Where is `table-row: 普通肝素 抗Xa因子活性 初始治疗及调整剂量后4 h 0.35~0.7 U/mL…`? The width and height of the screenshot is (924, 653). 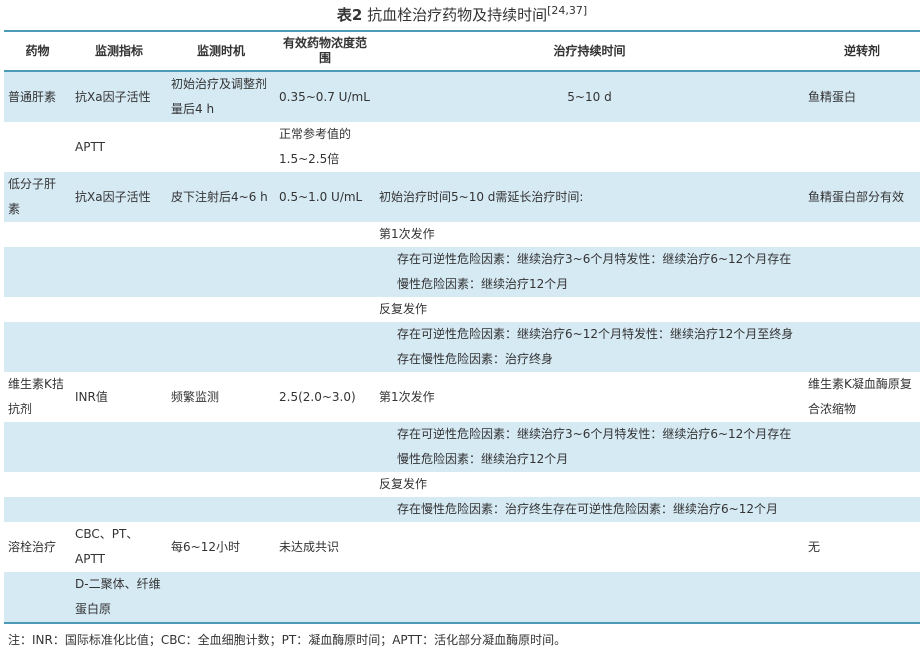
table-row: 普通肝素 抗Xa因子活性 初始治疗及调整剂量后4 h 0.35~0.7 U/mL… is located at coordinates (462, 96).